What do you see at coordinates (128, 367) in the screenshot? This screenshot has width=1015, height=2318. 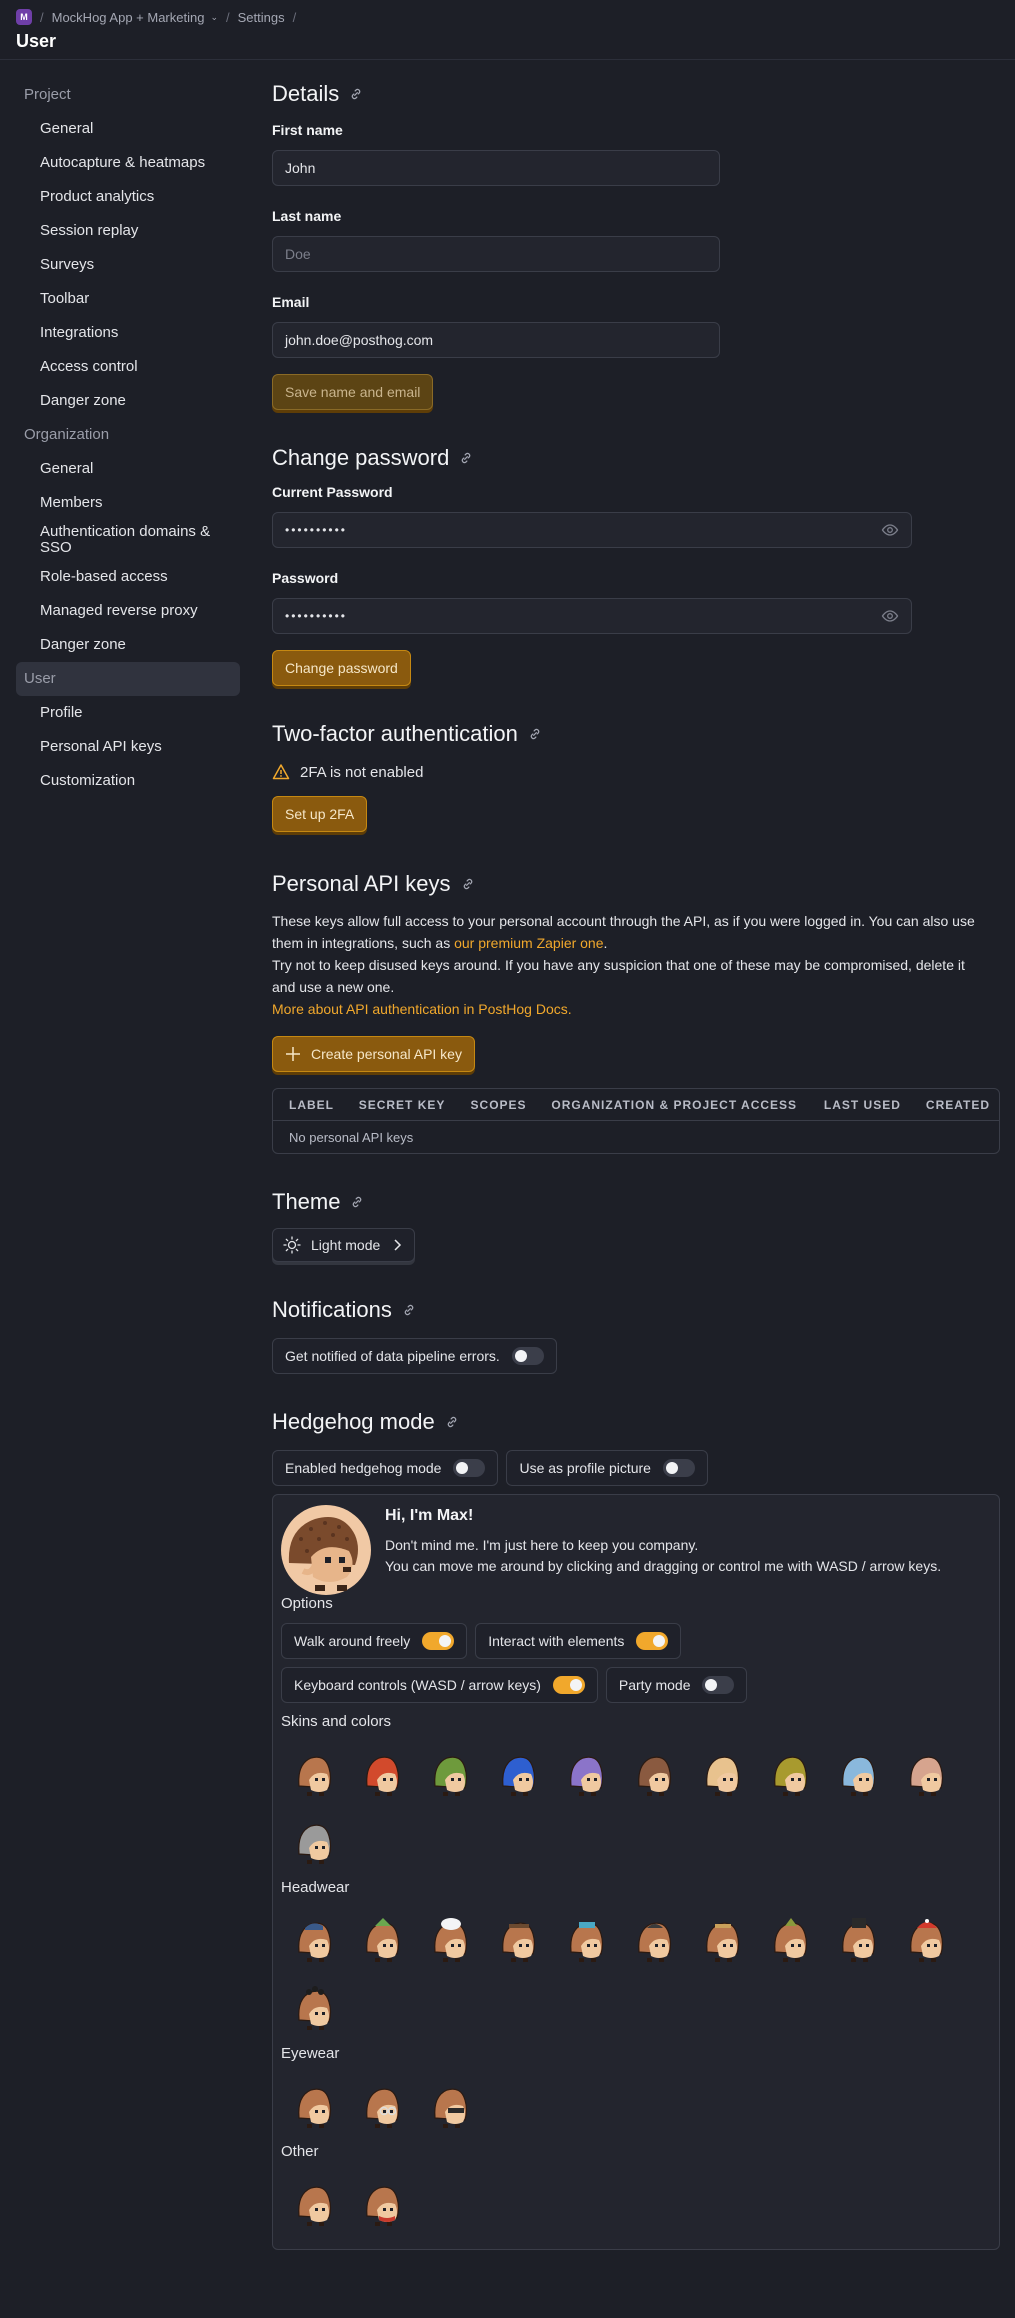 I see `sidebar-item-access-control: Access control` at bounding box center [128, 367].